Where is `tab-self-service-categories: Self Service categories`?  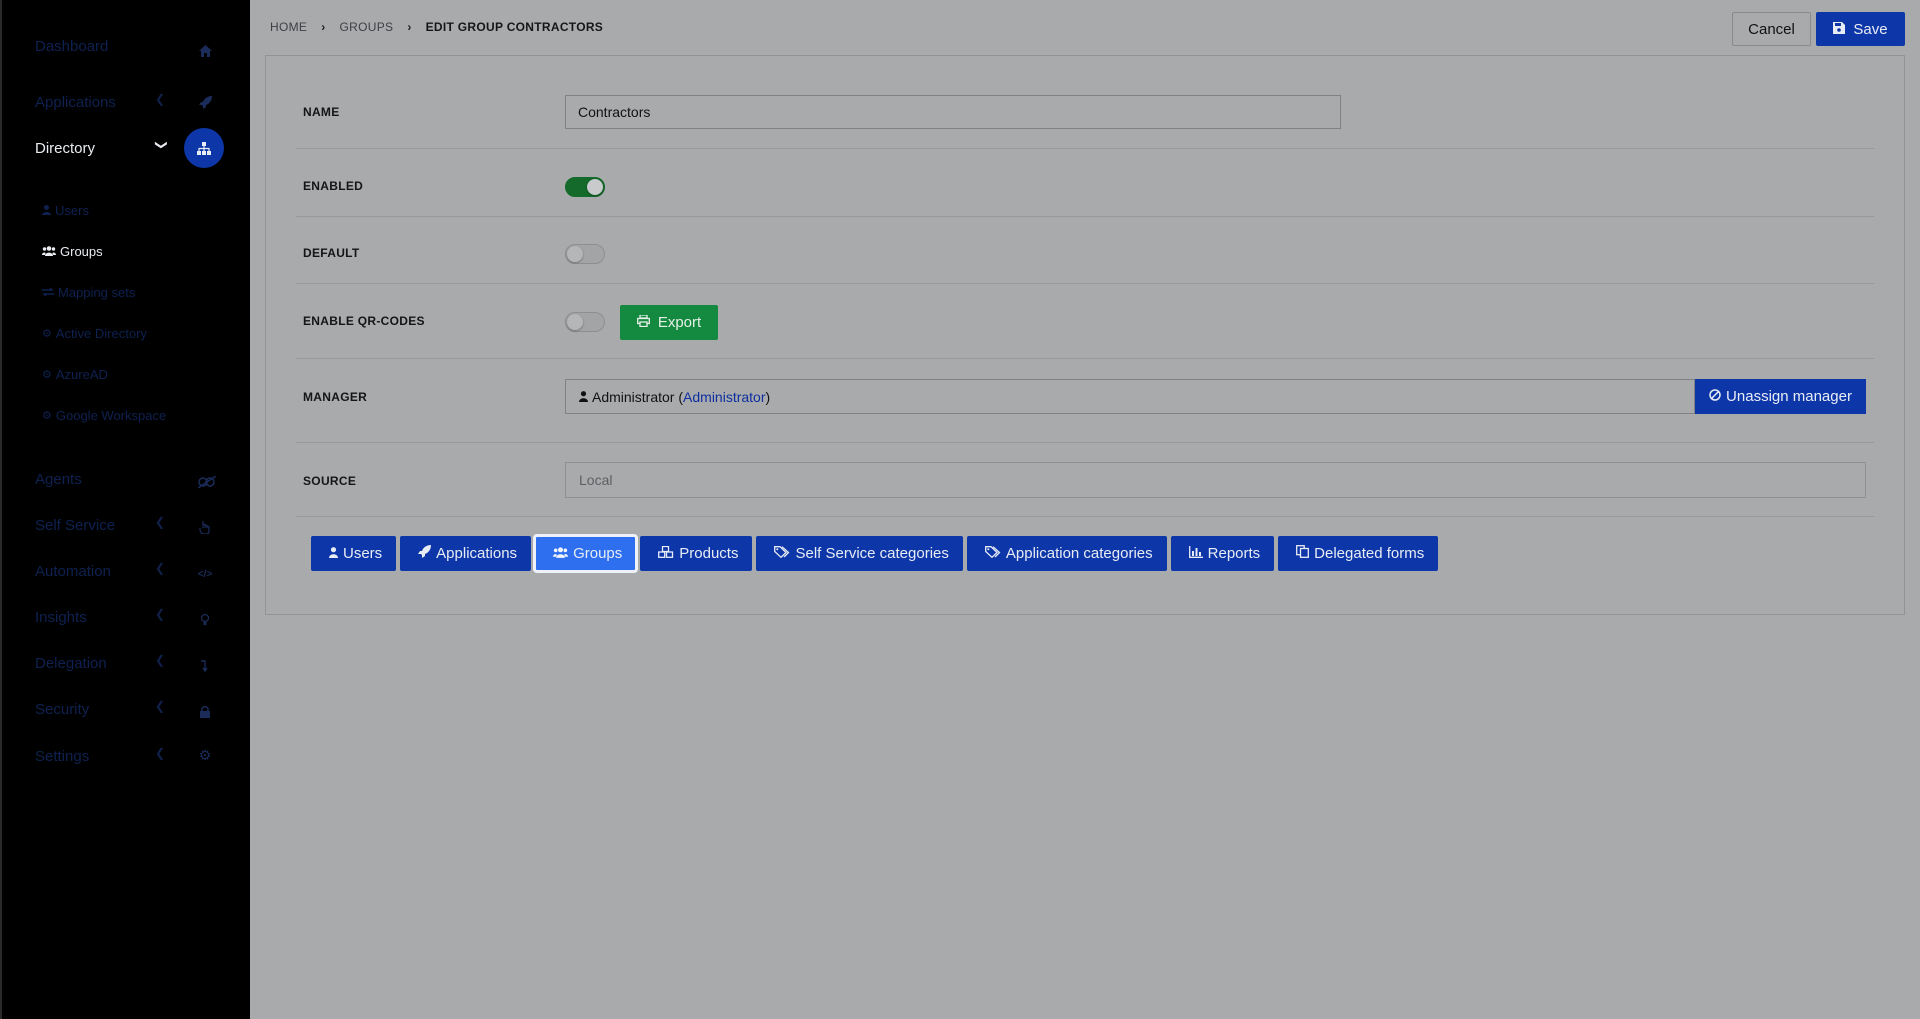 tab-self-service-categories: Self Service categories is located at coordinates (859, 553).